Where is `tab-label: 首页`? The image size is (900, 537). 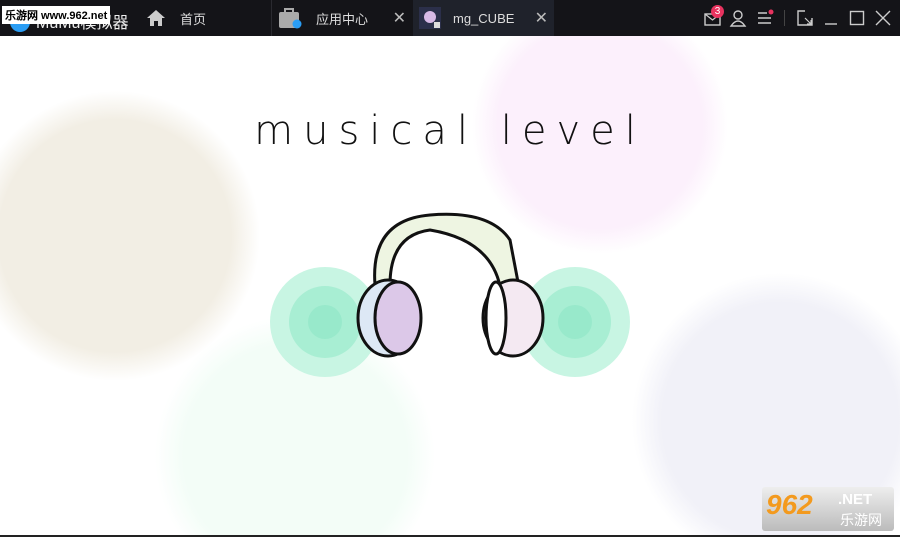
tab-label: 首页 is located at coordinates (193, 19).